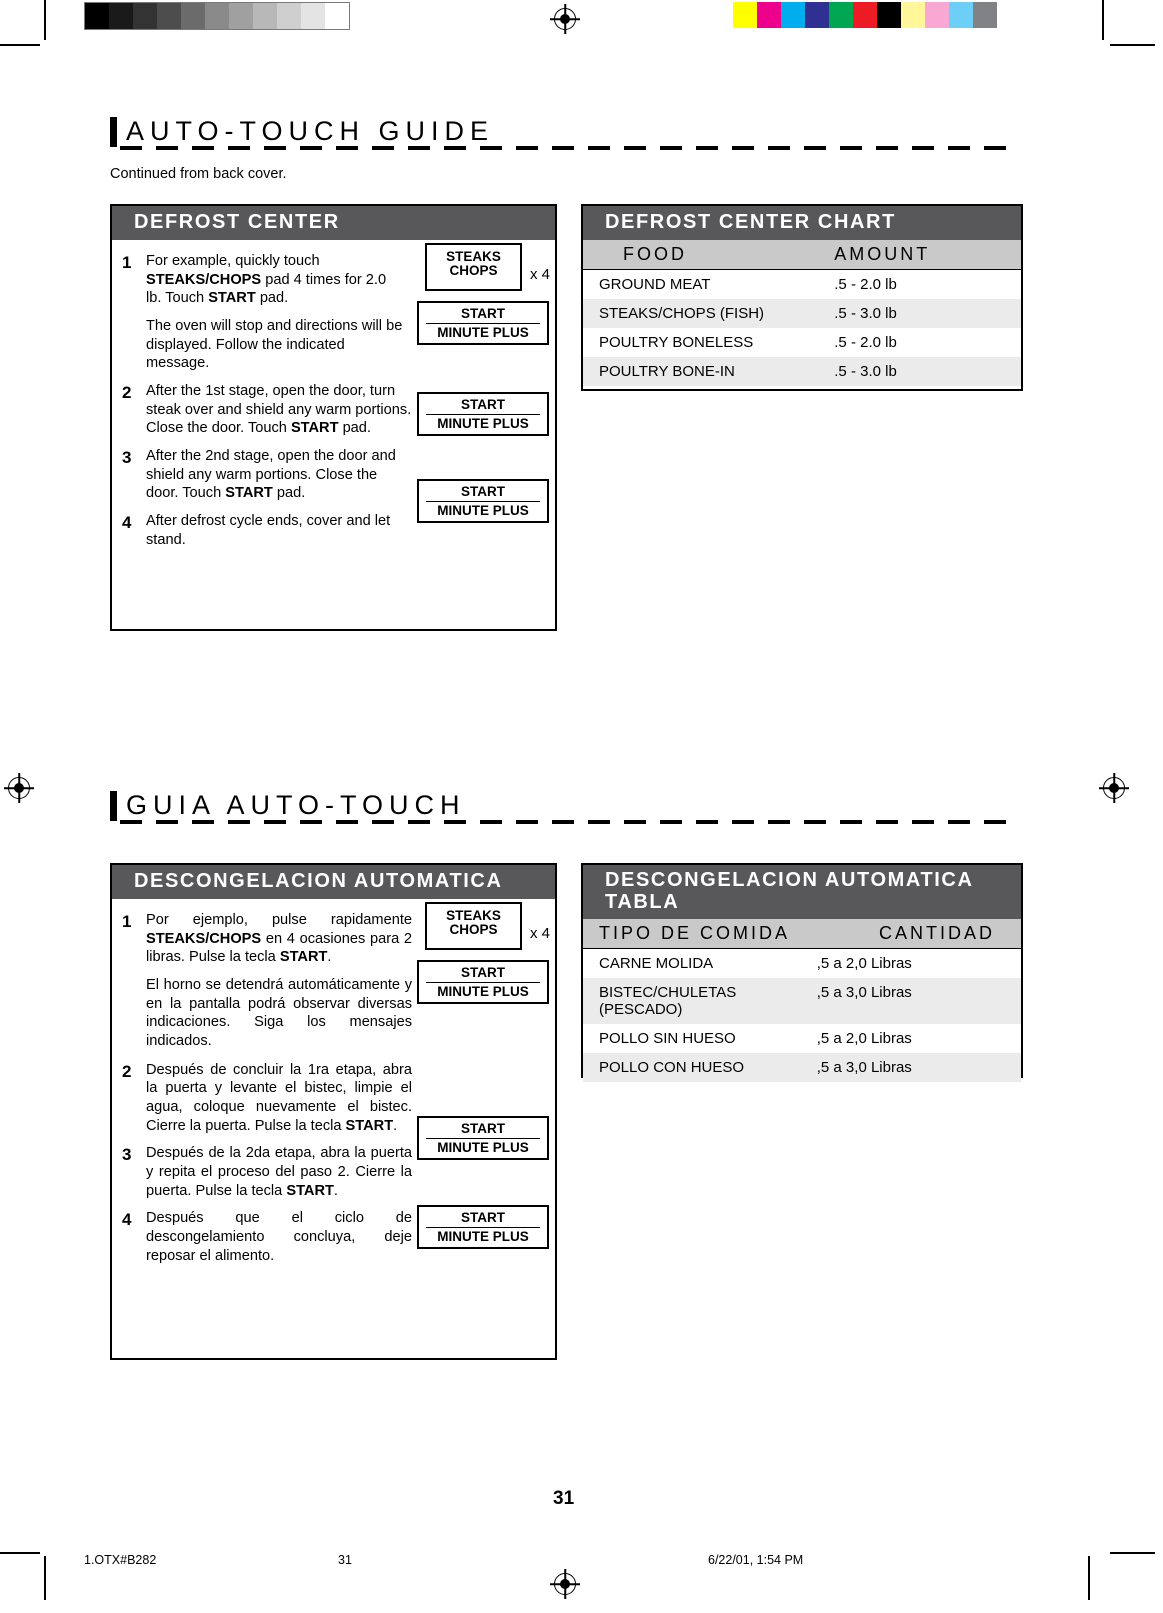  What do you see at coordinates (564, 1498) in the screenshot?
I see `page-number: 31` at bounding box center [564, 1498].